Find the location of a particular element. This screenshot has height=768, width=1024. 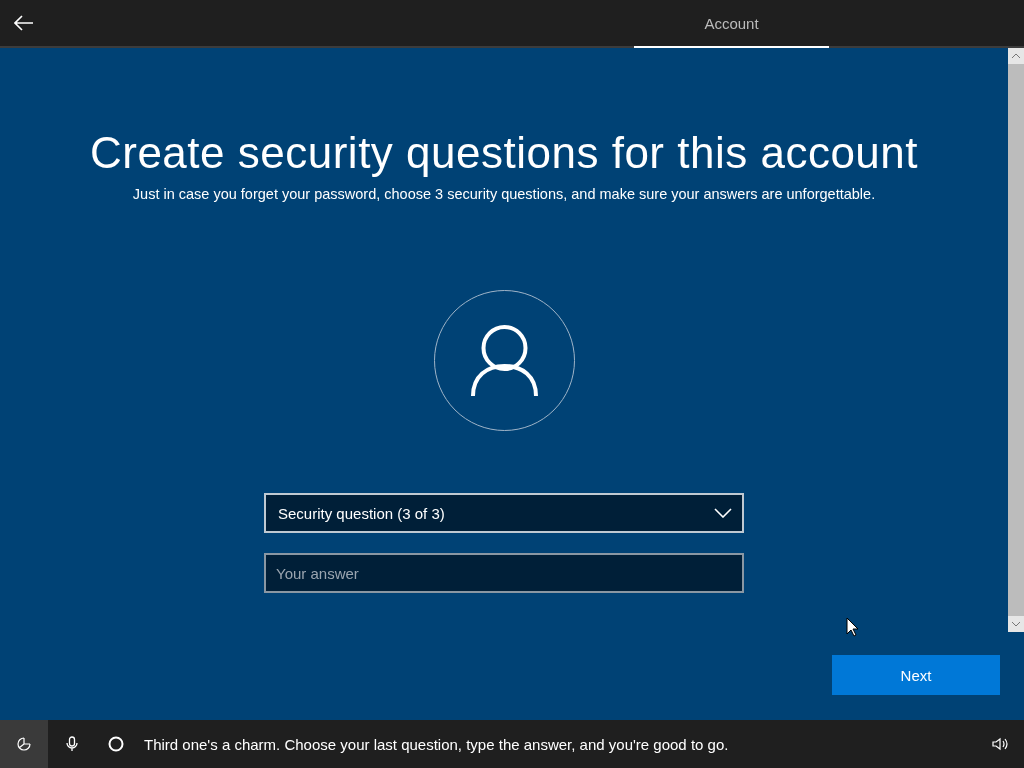

microphone-icon is located at coordinates (72, 744).